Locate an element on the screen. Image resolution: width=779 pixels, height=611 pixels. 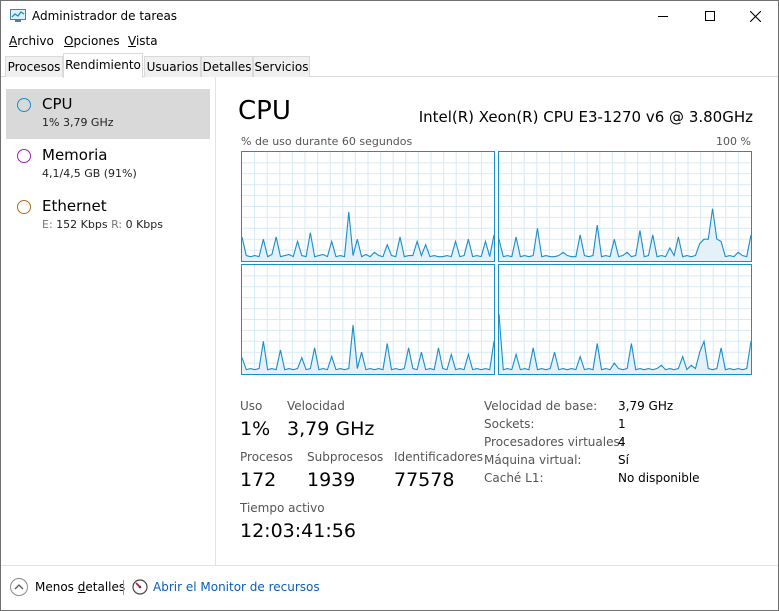
tab-detalles: Detalles is located at coordinates (227, 66).